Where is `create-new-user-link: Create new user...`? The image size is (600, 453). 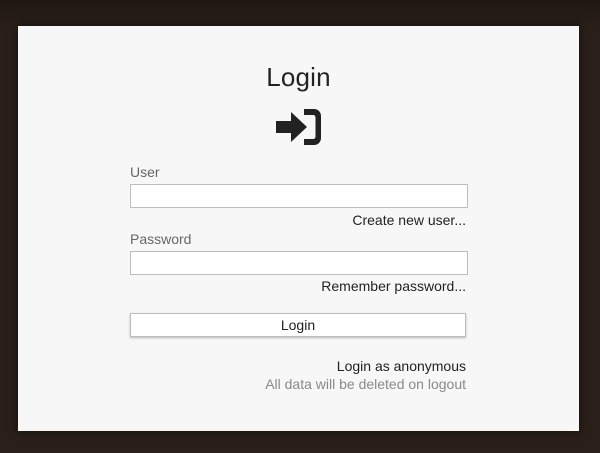 create-new-user-link: Create new user... is located at coordinates (409, 220).